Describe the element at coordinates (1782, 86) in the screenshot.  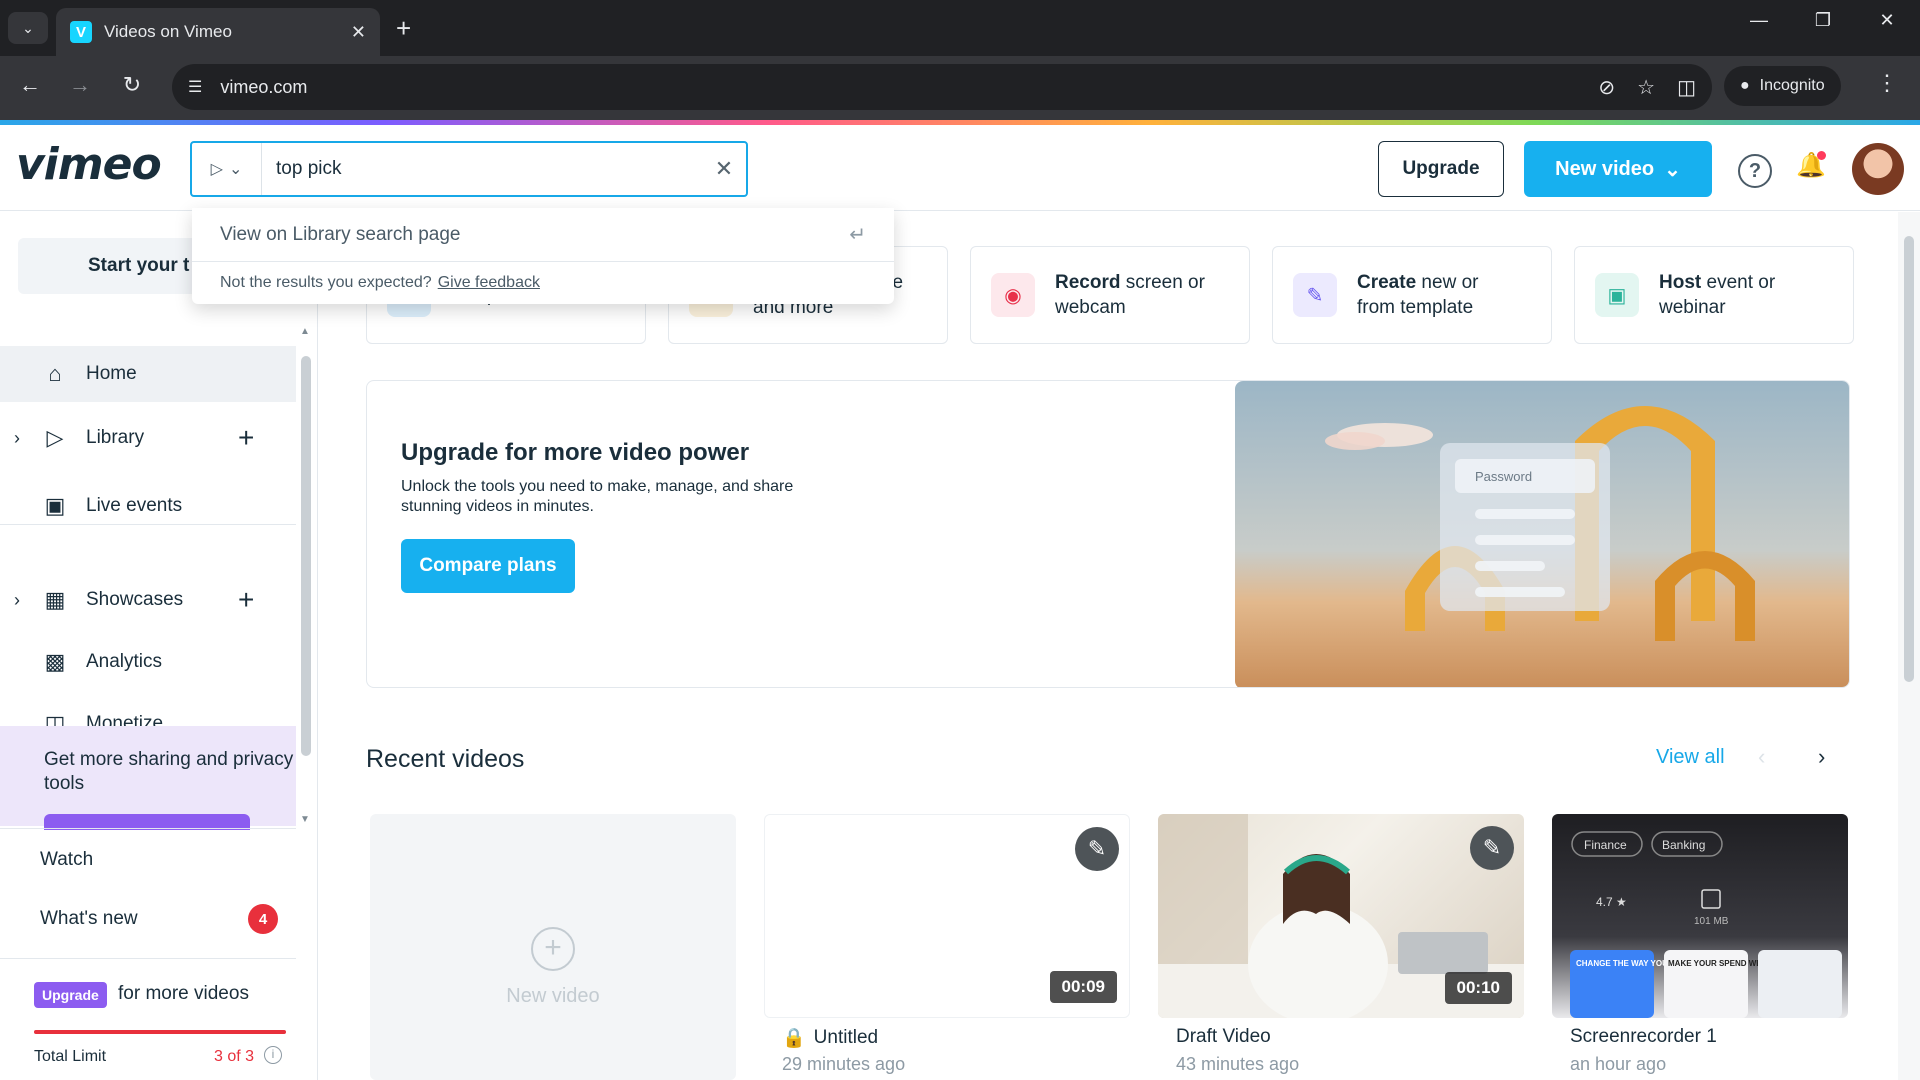
I see `incognito-chip: ● Incognito` at that location.